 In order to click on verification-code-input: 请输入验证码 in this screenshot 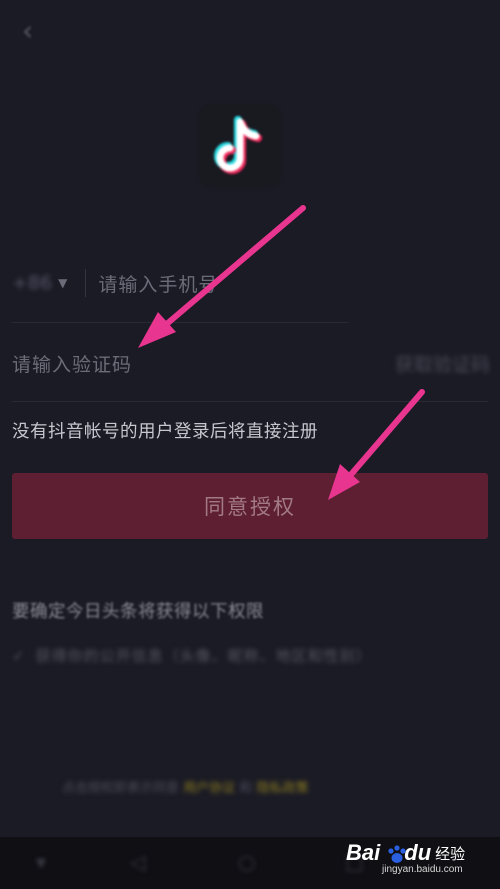, I will do `click(72, 363)`.